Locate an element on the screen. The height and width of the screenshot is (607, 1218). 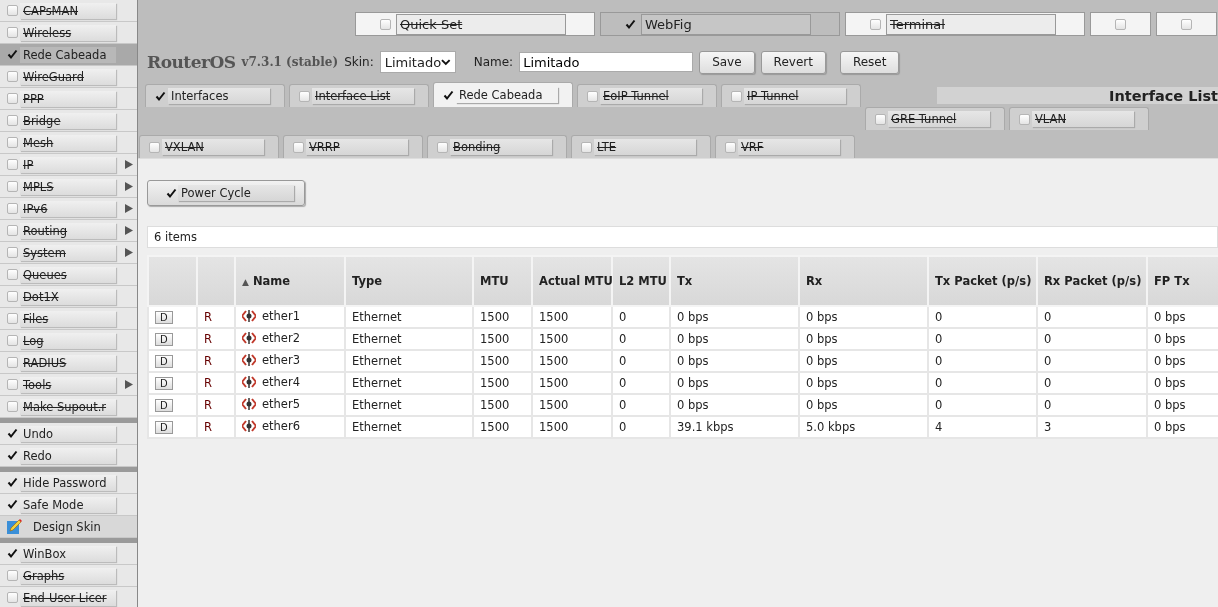
tab: IP Tunnel is located at coordinates (791, 95).